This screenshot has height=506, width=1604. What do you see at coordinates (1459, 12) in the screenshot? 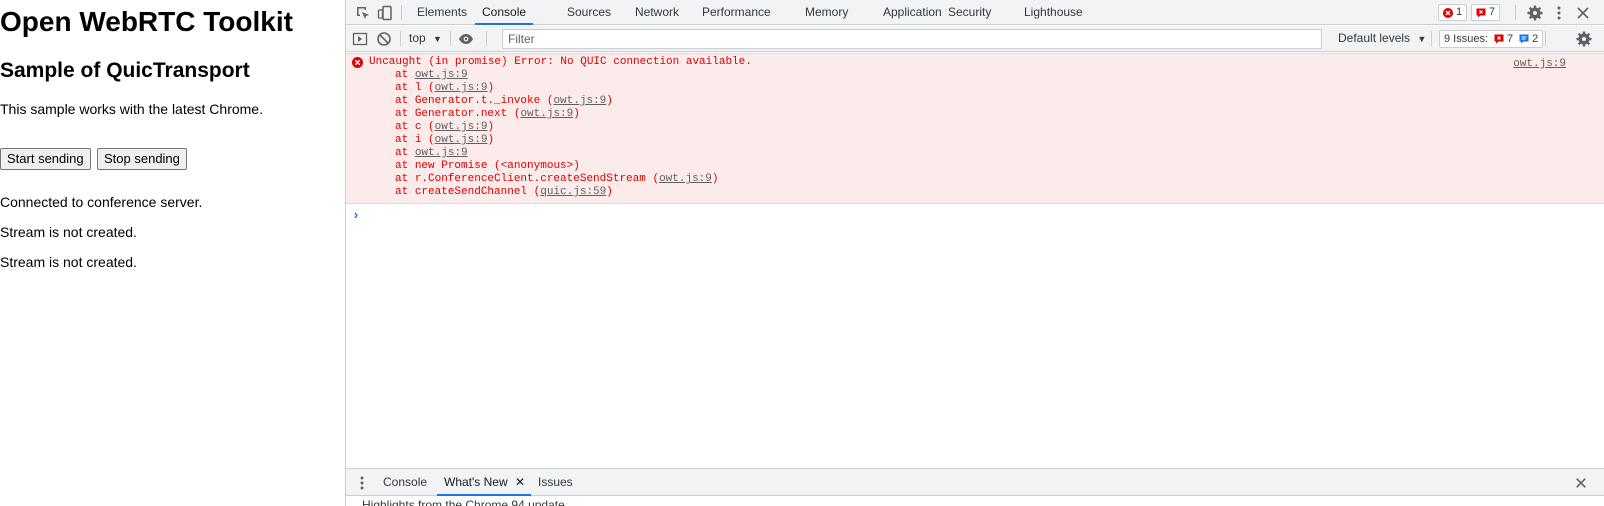
I see `error-count: 1` at bounding box center [1459, 12].